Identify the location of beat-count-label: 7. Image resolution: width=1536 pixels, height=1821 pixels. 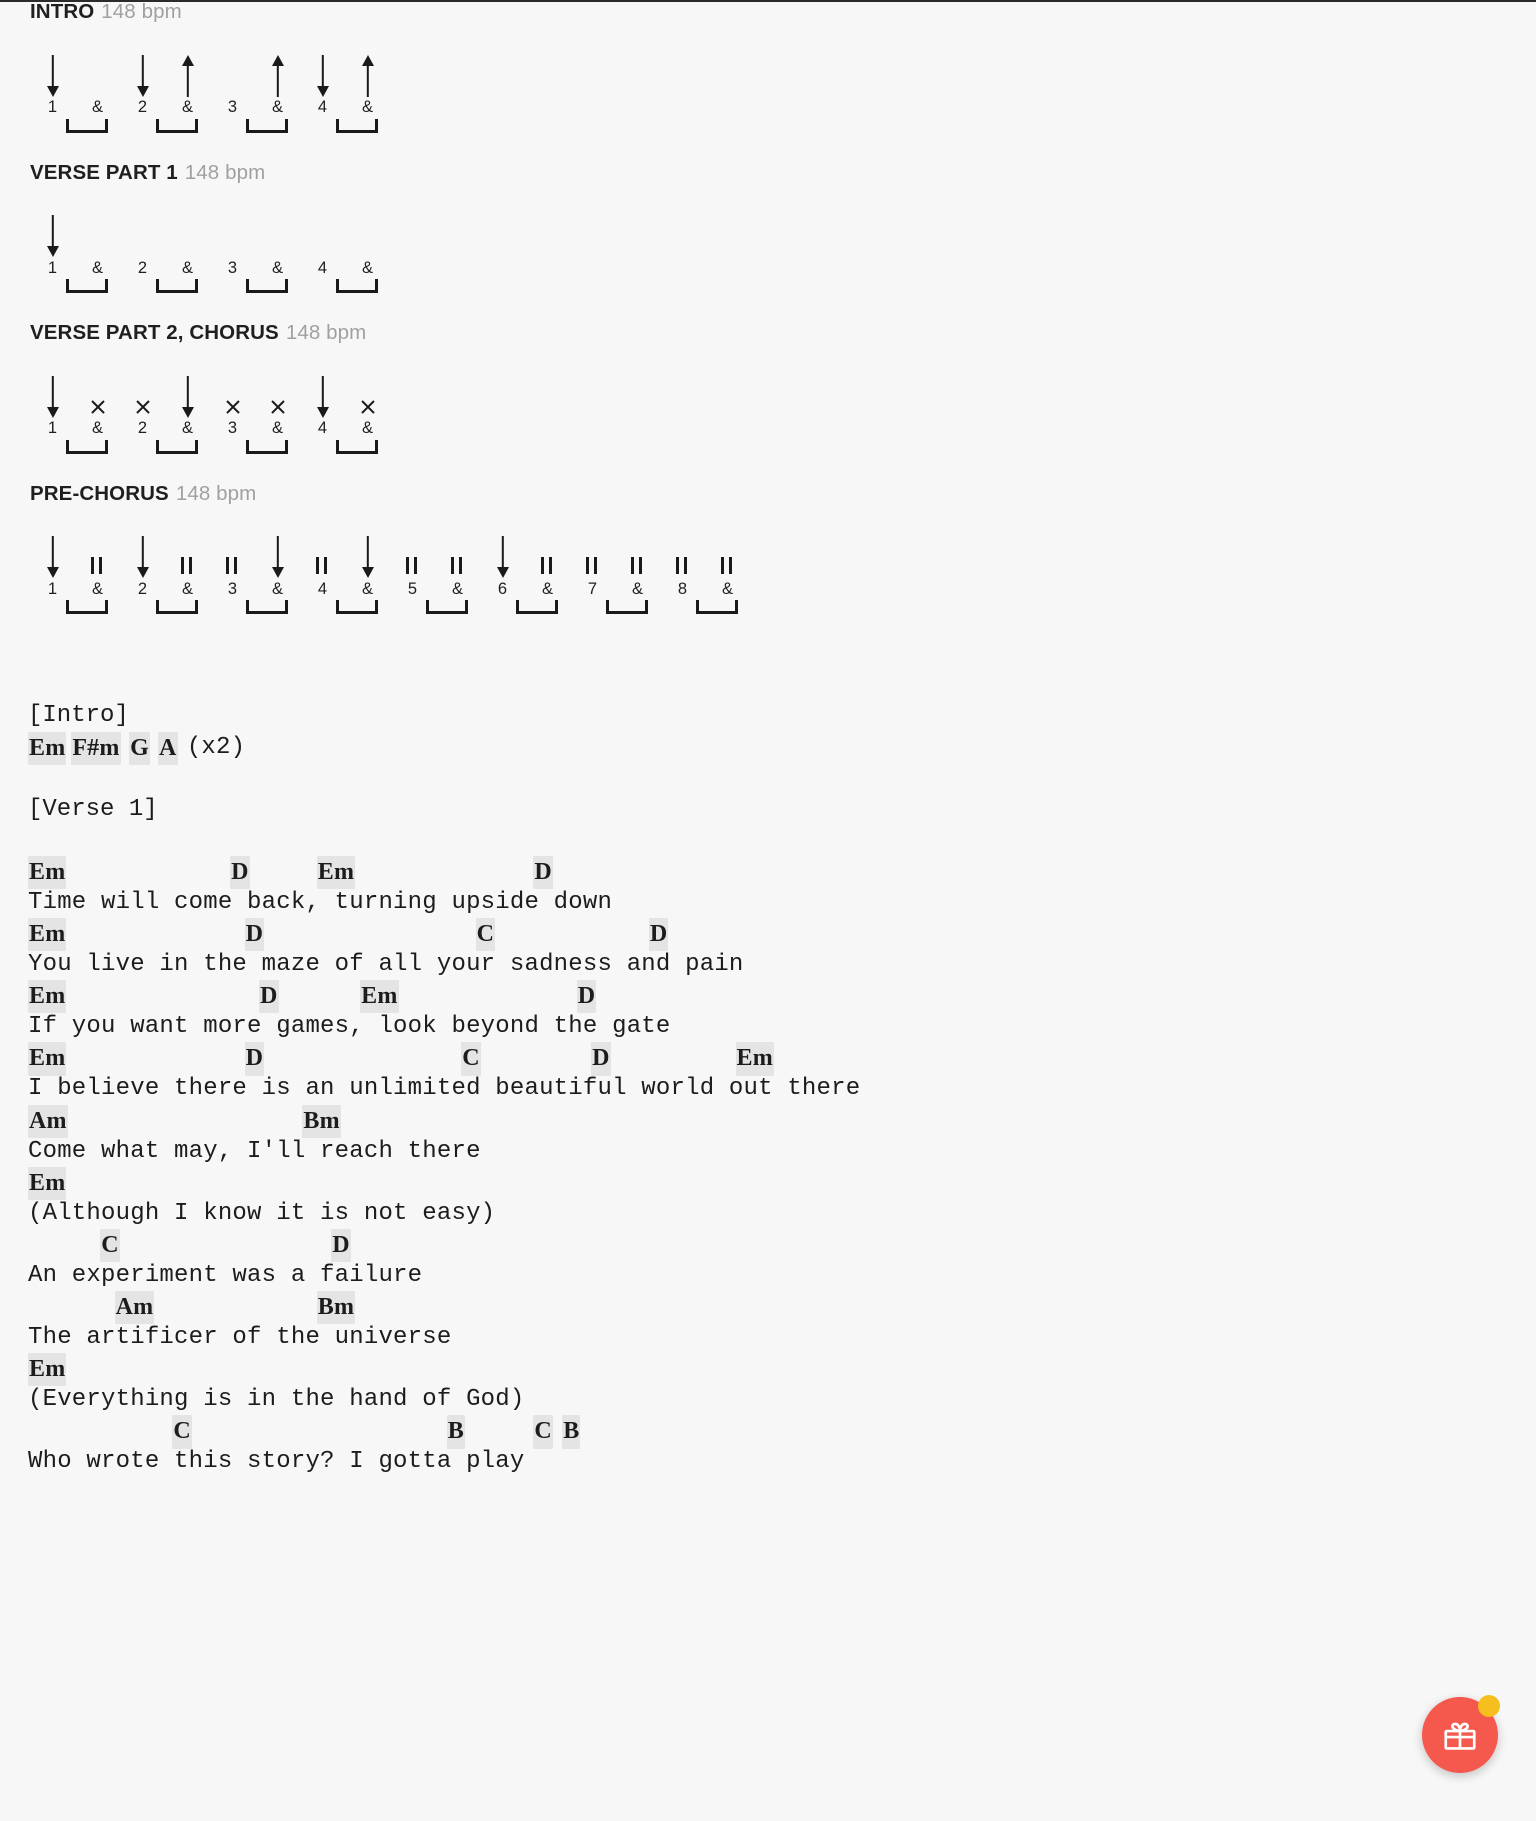
(592, 588).